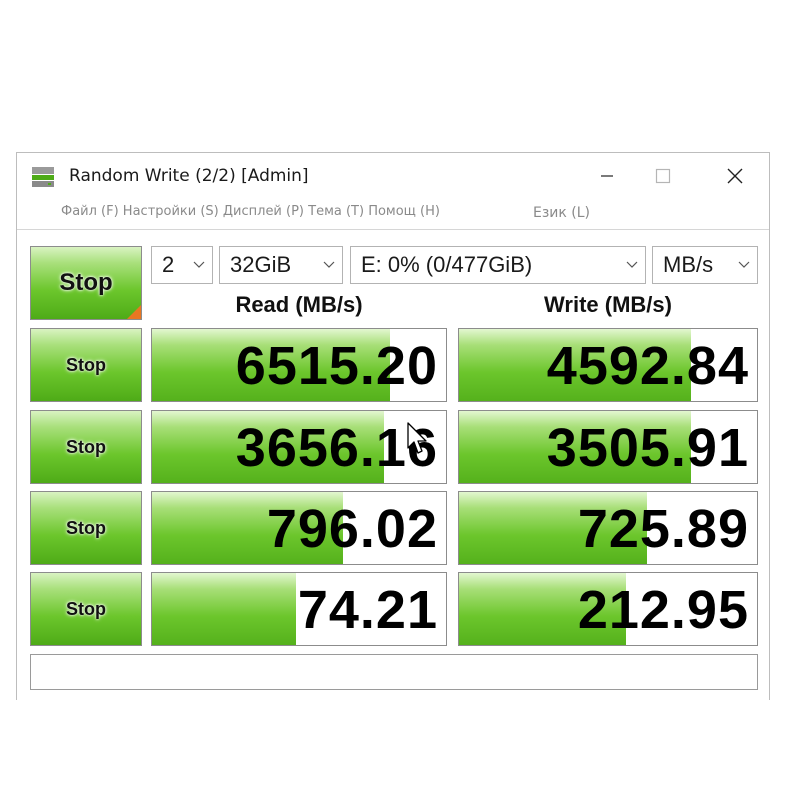 Image resolution: width=800 pixels, height=800 pixels. Describe the element at coordinates (182, 265) in the screenshot. I see `count-select: 2` at that location.